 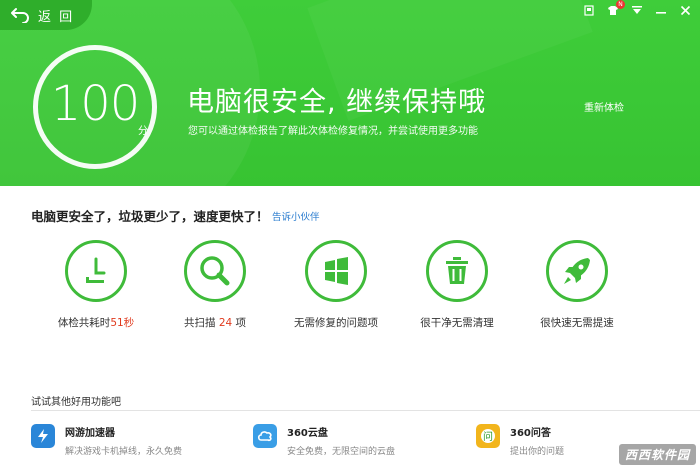 What do you see at coordinates (56, 17) in the screenshot?
I see `back-label: 返 回` at bounding box center [56, 17].